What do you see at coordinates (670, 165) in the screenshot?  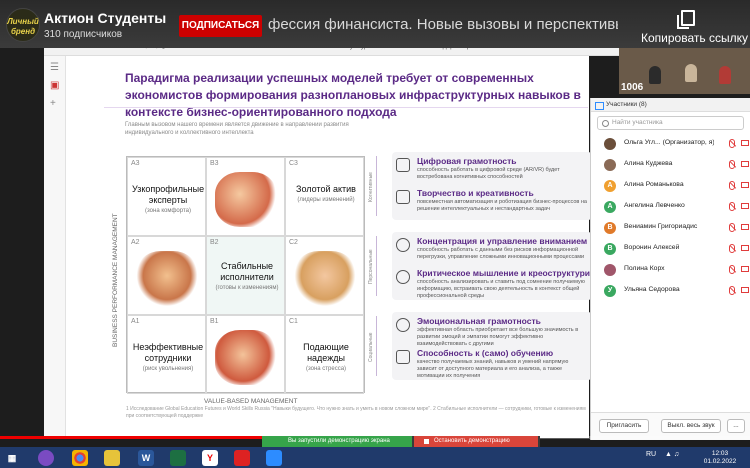 I see `participant-row: Алина Куджева` at bounding box center [670, 165].